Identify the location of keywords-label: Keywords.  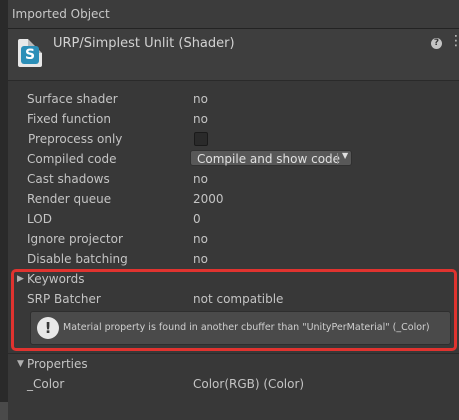
(56, 279).